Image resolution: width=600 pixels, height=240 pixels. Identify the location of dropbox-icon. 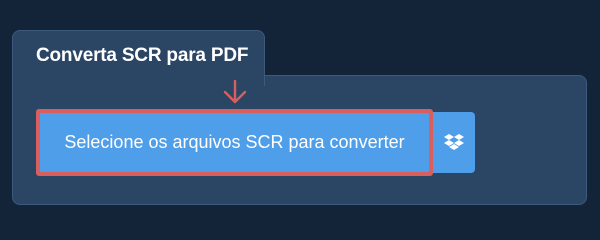
(453, 142).